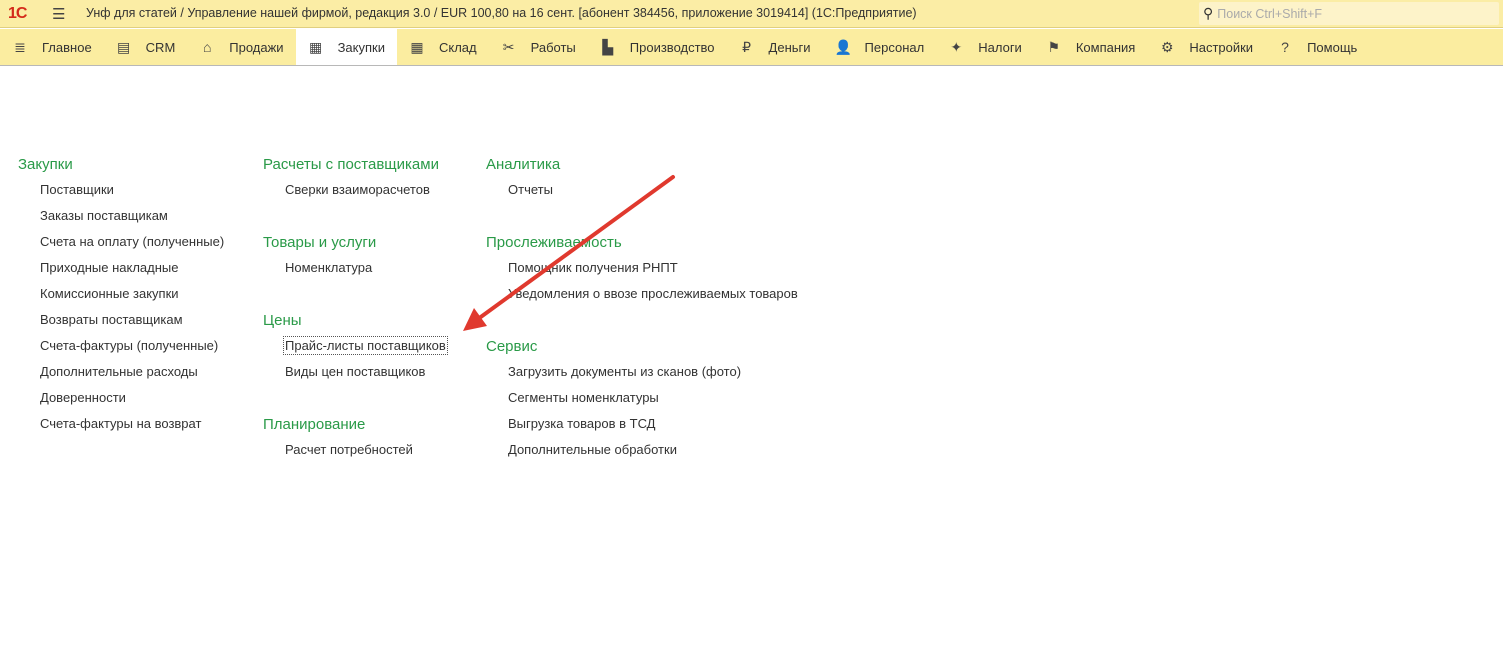 This screenshot has height=651, width=1503. Describe the element at coordinates (569, 253) in the screenshot. I see `red-arrow-annotation` at that location.